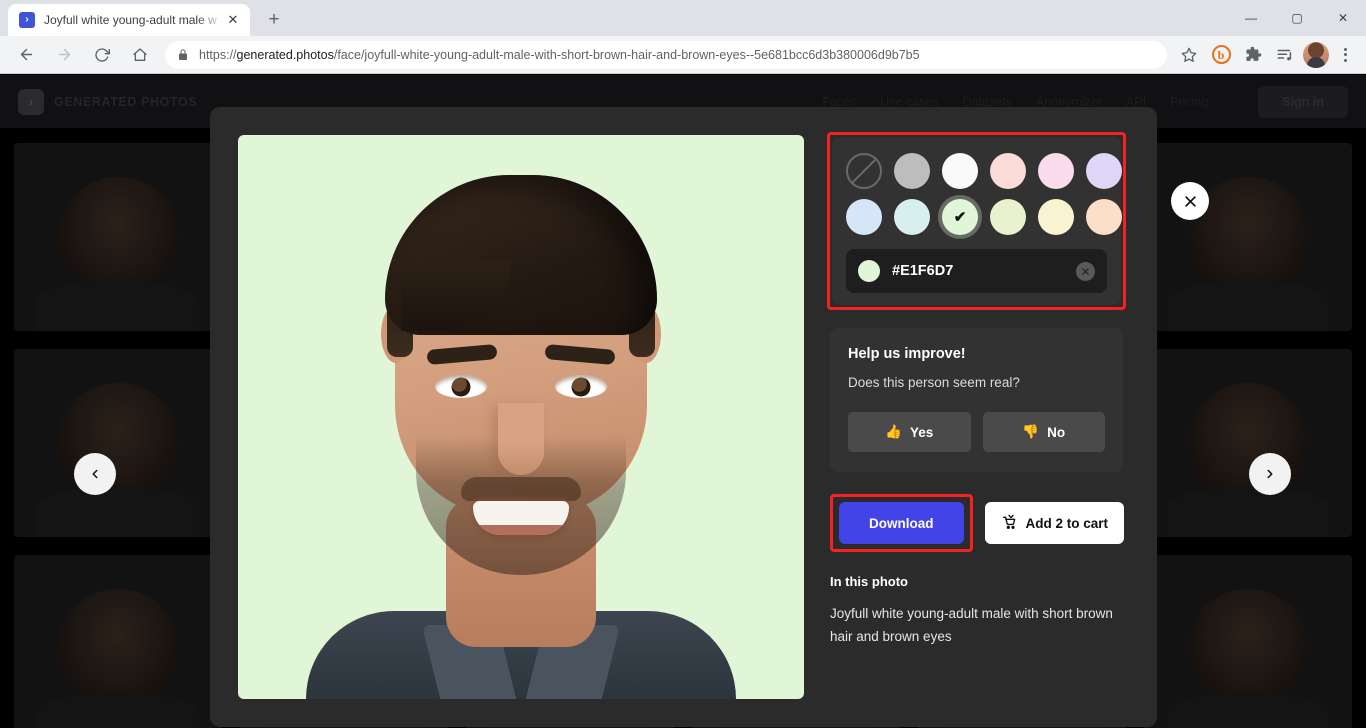 The width and height of the screenshot is (1366, 728). What do you see at coordinates (1253, 55) in the screenshot?
I see `extensions-puzzle-icon` at bounding box center [1253, 55].